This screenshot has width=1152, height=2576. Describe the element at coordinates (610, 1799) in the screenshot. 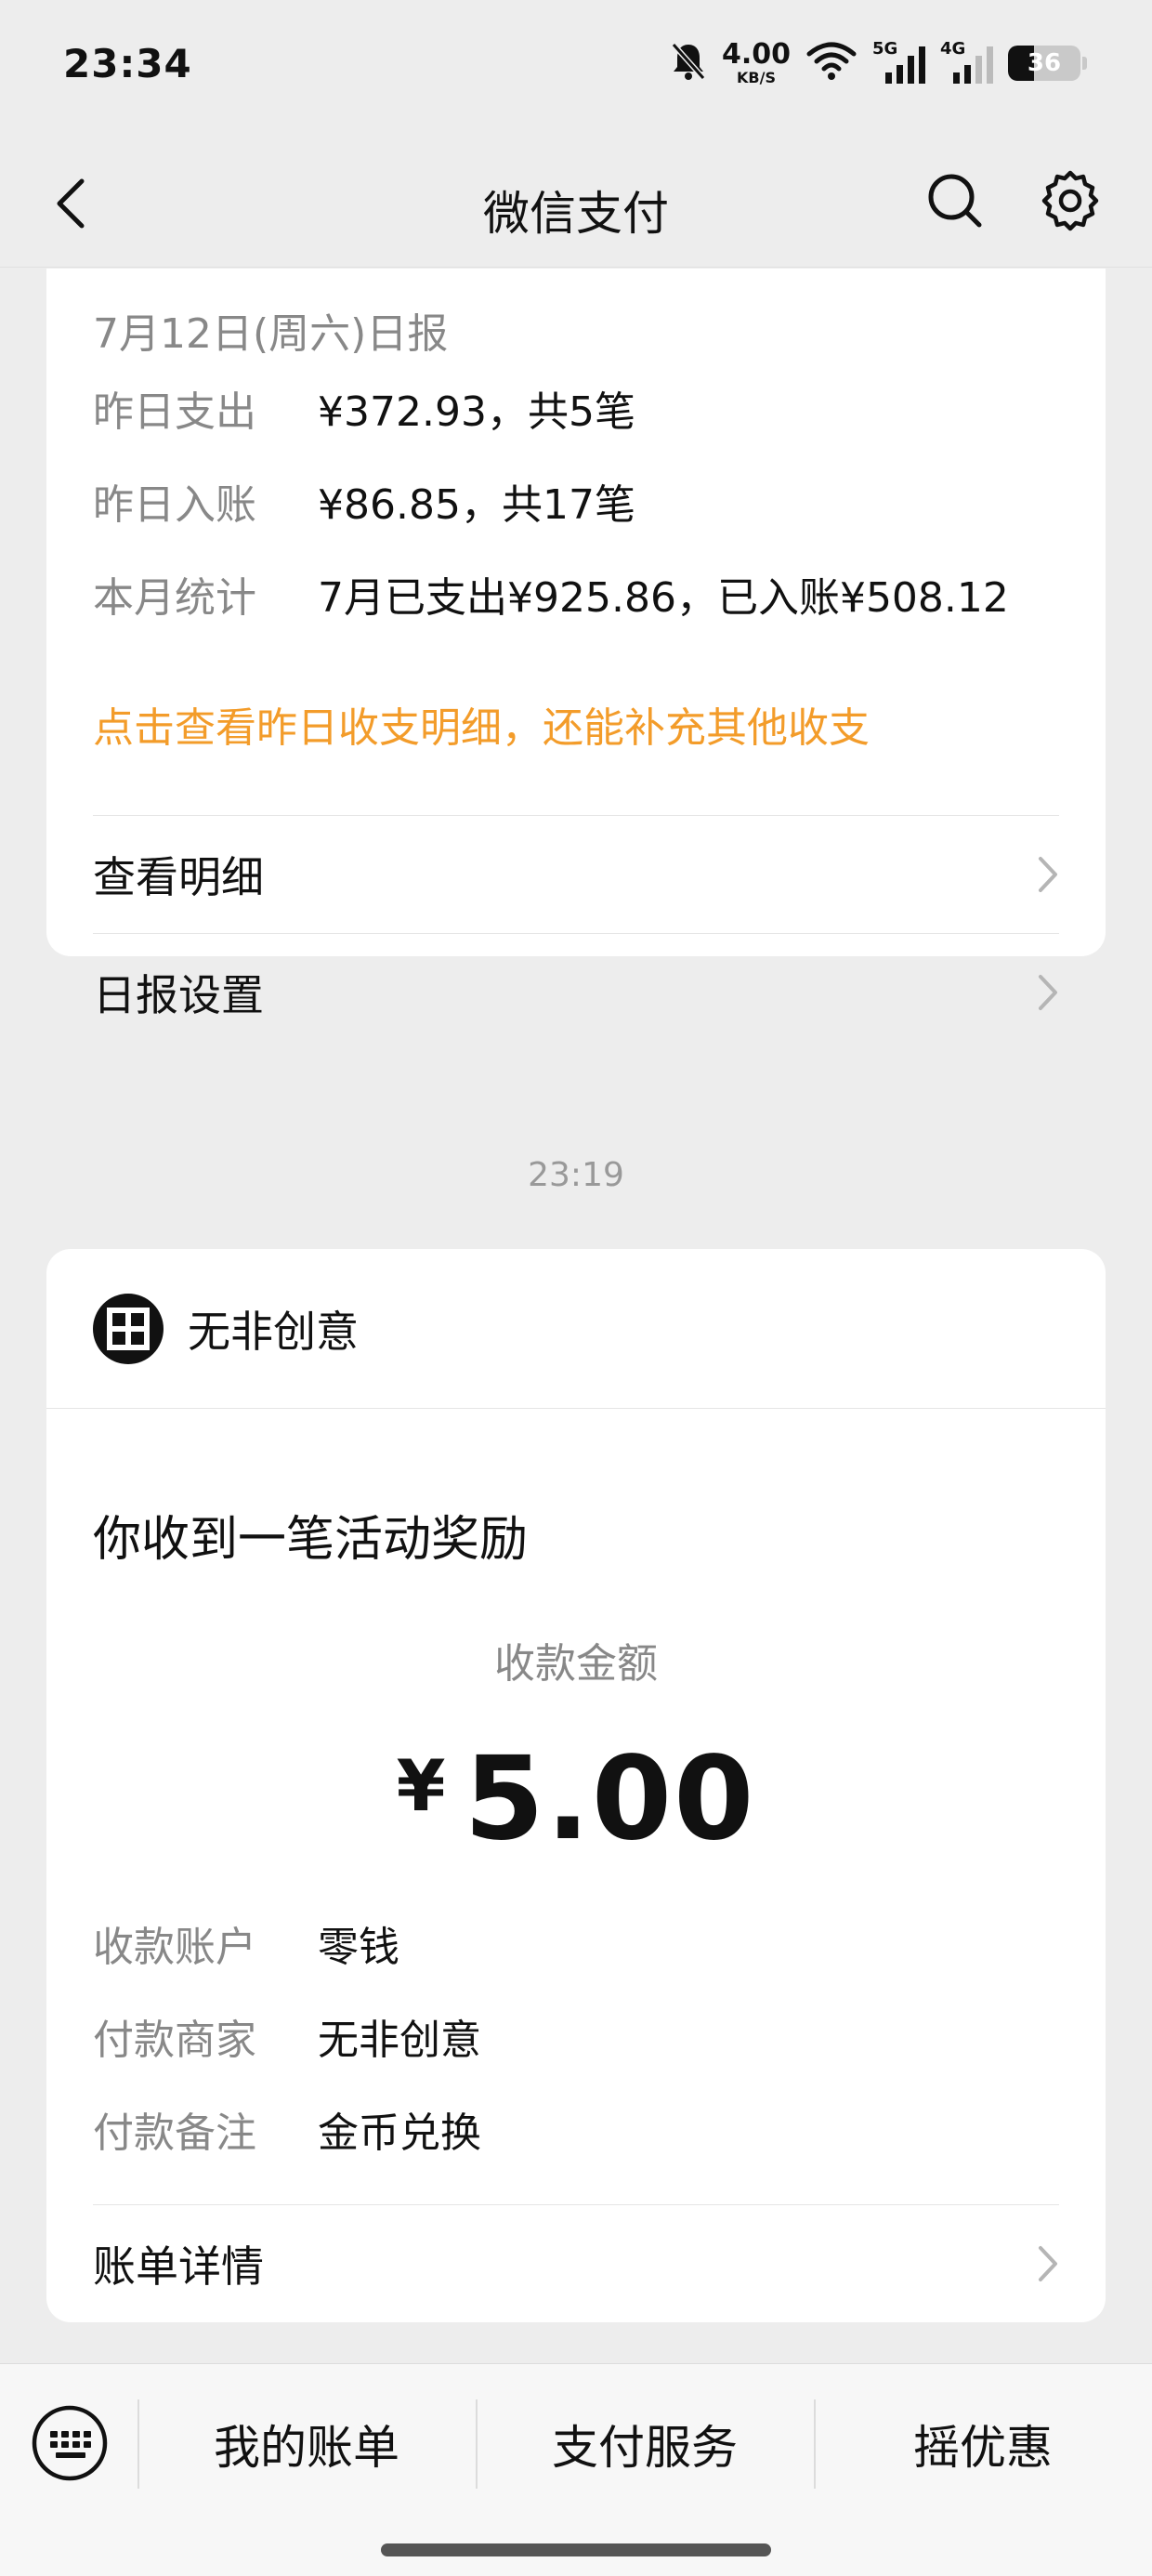

I see `amount-value: 5.00` at that location.